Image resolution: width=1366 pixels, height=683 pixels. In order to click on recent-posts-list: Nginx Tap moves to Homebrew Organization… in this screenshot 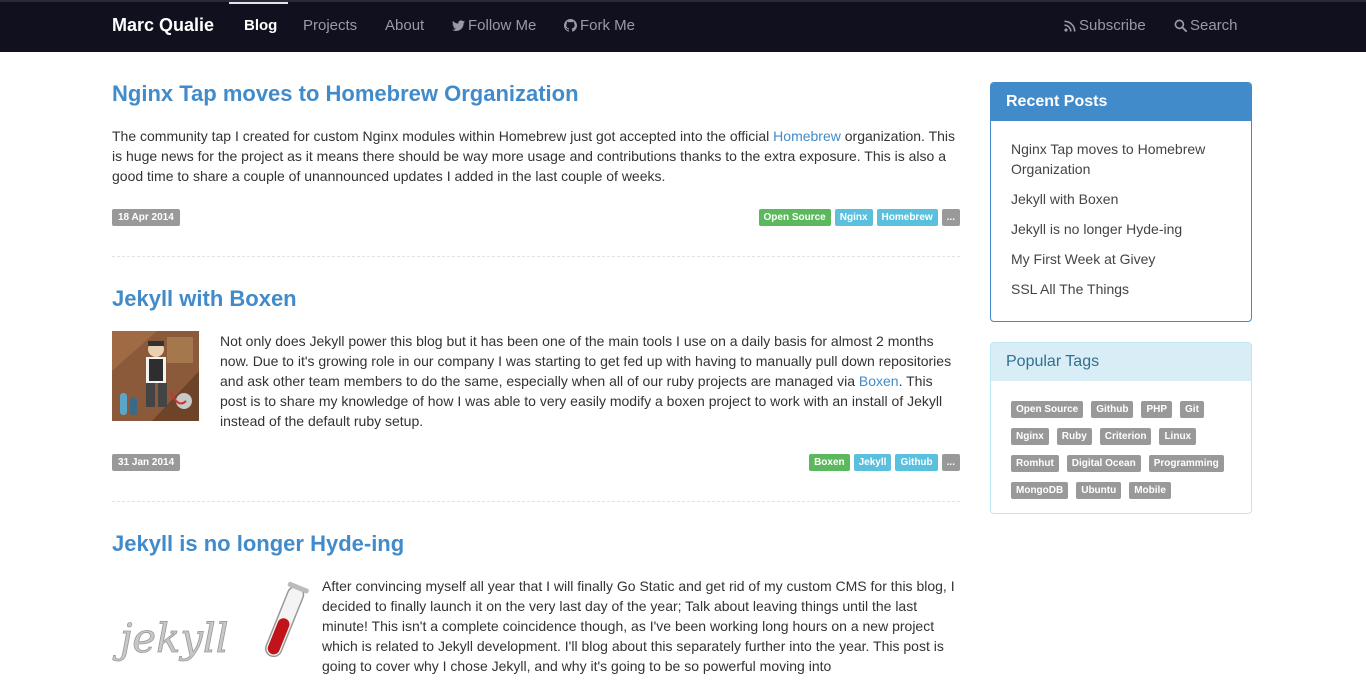, I will do `click(1121, 221)`.